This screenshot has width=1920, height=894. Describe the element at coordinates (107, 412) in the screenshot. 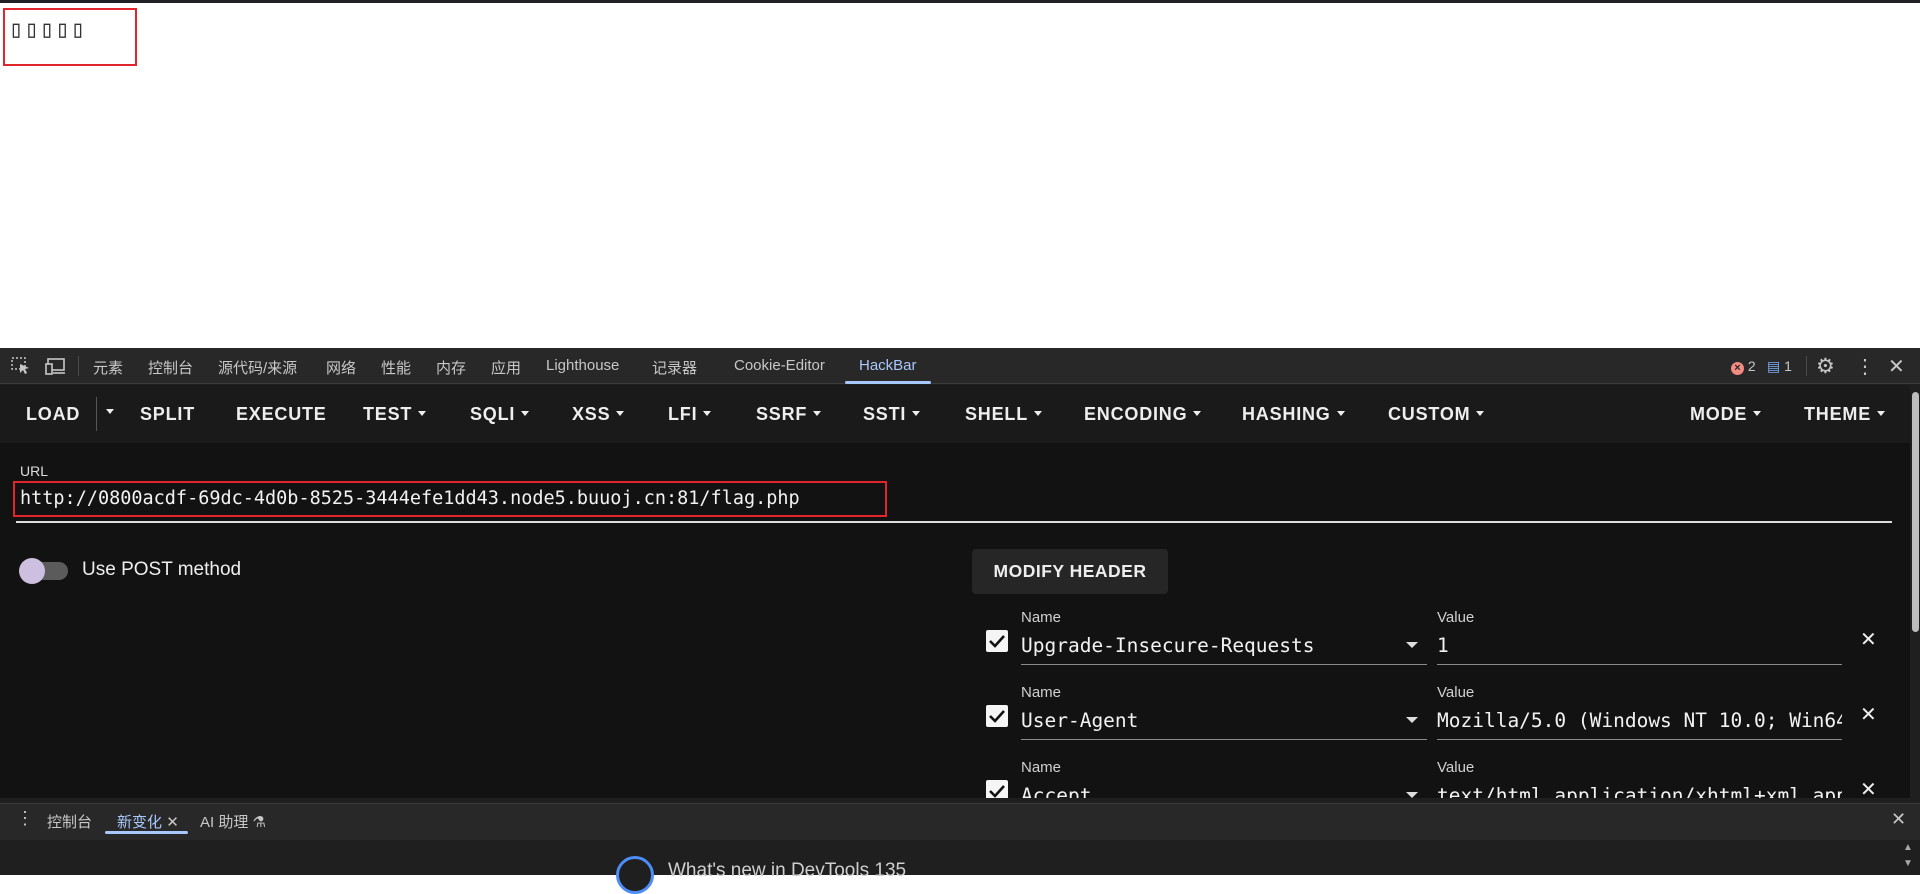

I see `load-dropdown-button` at that location.